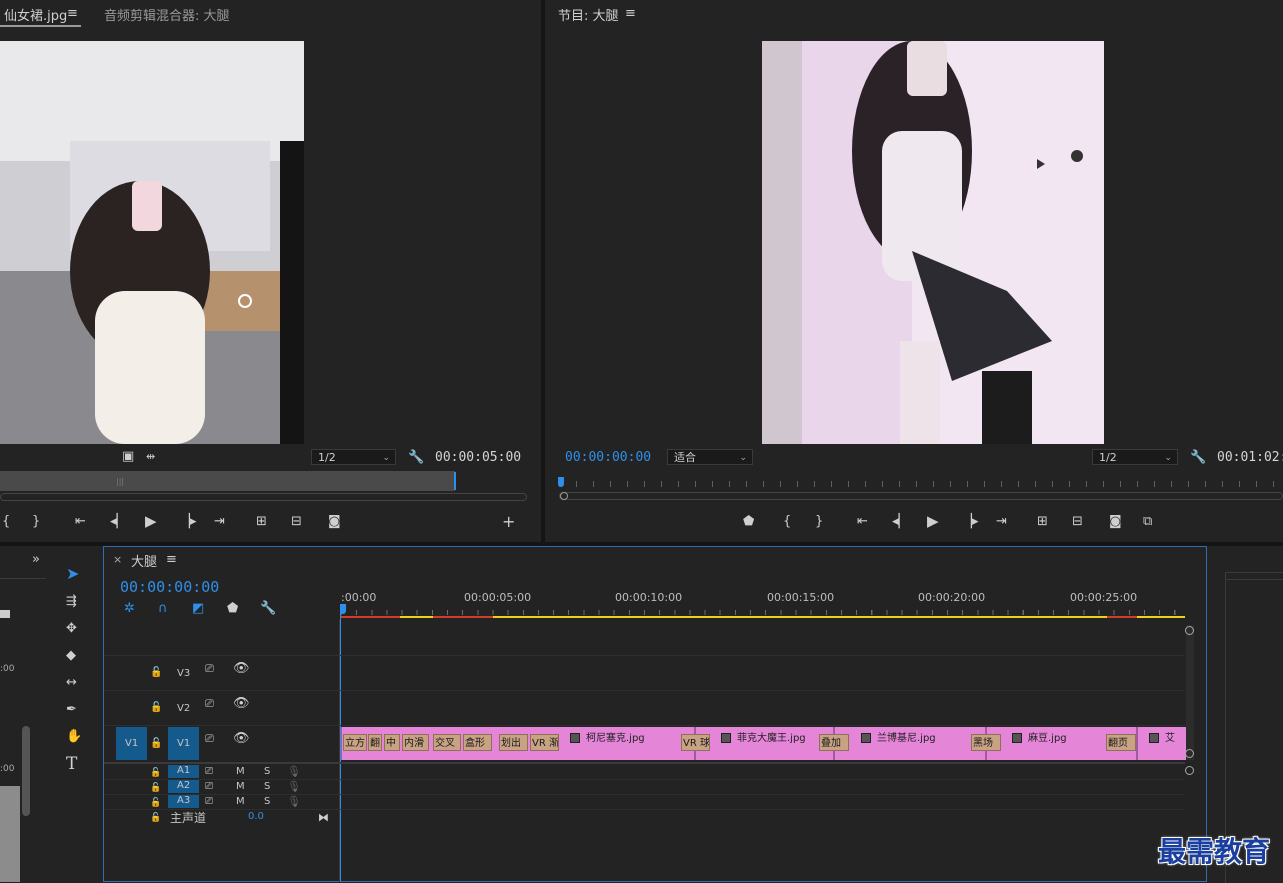  I want to click on program-zoom-bar, so click(921, 496).